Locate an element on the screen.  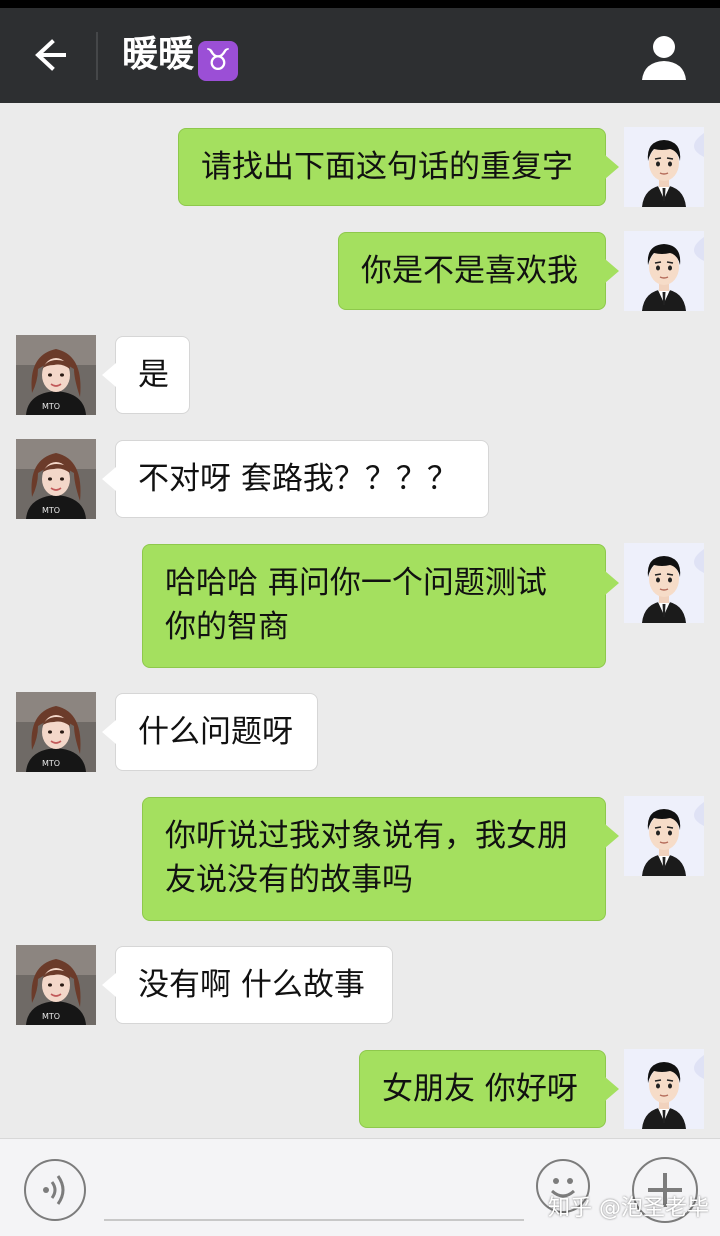
header-divider is located at coordinates (97, 56).